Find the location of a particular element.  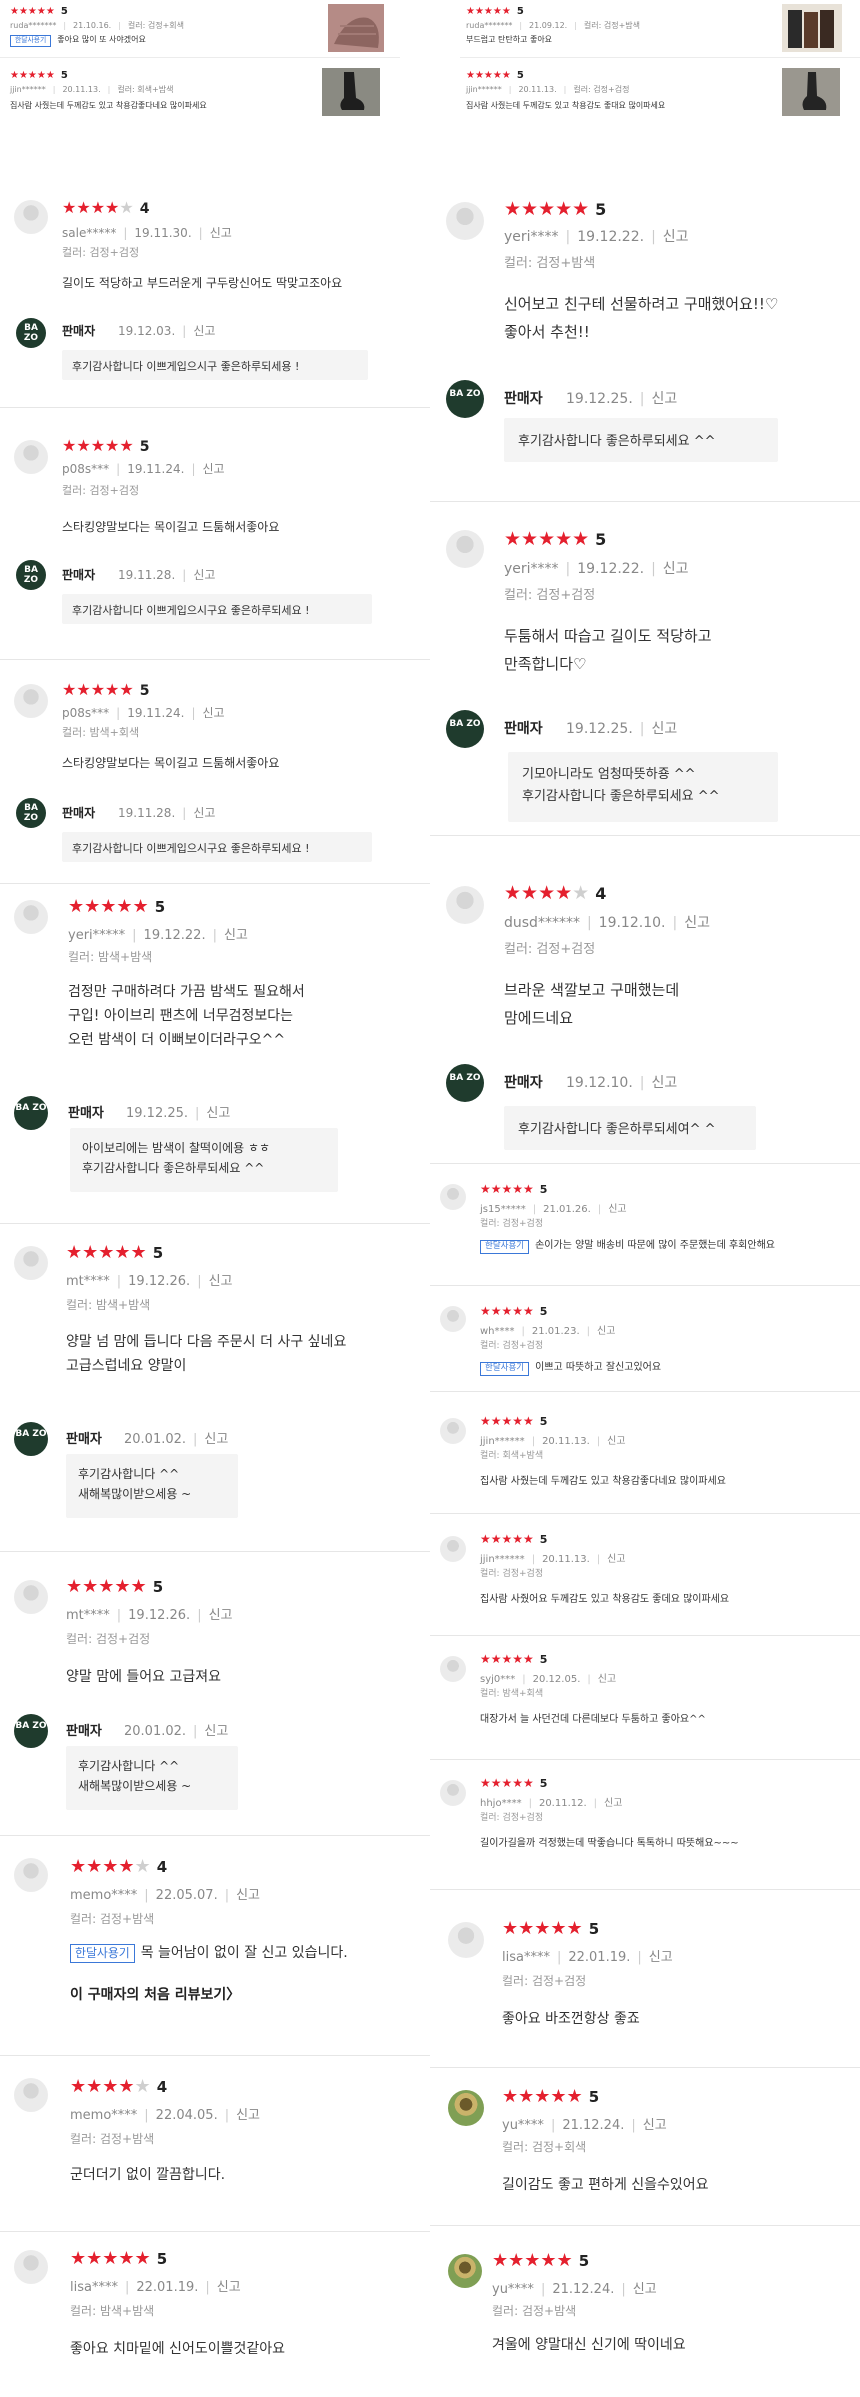

reviewer-id: wh**** is located at coordinates (497, 1331).